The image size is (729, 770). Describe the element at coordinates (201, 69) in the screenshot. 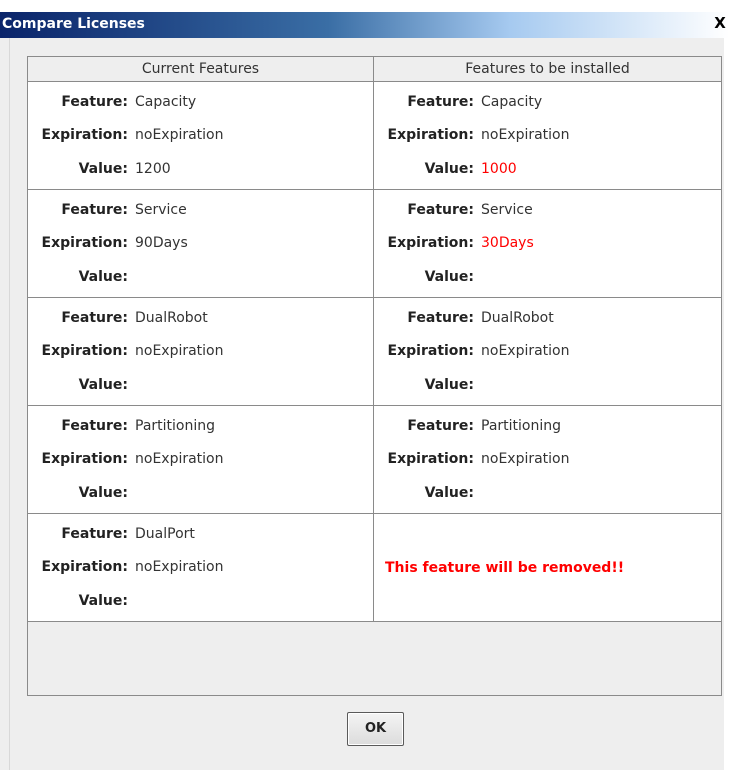

I see `header-current-features: Current Features` at that location.